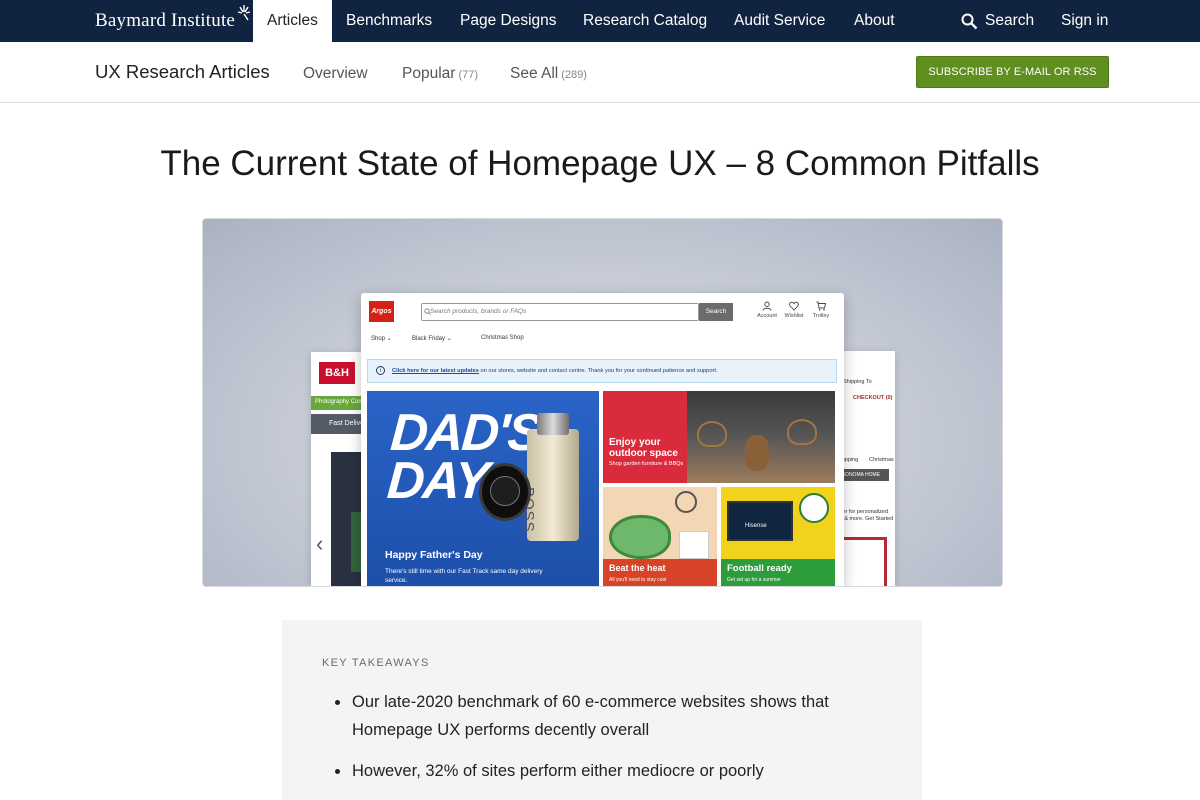  I want to click on football-subtext: Get set up for a summer, so click(754, 580).